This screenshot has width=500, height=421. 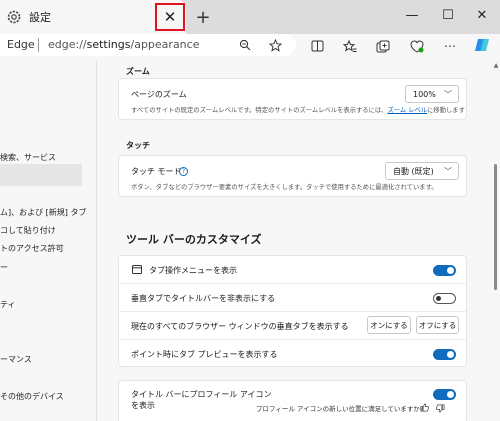 I want to click on gear-icon, so click(x=14, y=17).